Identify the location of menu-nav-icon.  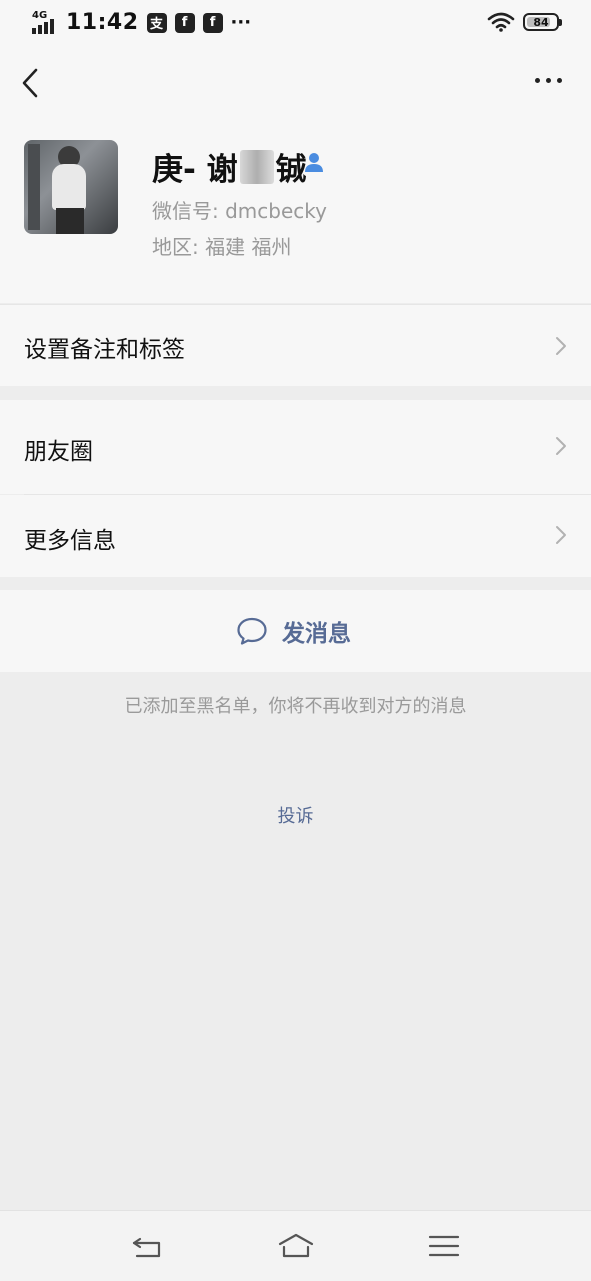
(444, 1246).